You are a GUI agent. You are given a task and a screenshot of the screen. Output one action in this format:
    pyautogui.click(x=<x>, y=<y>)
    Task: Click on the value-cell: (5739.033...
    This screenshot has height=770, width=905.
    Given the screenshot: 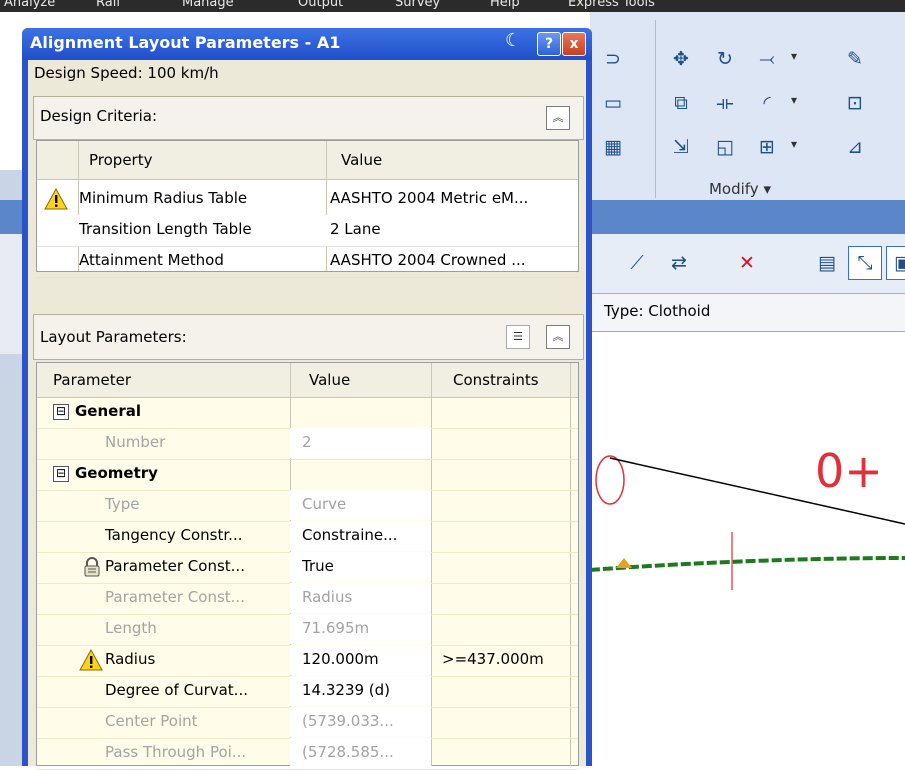 What is the action you would take?
    pyautogui.click(x=348, y=721)
    